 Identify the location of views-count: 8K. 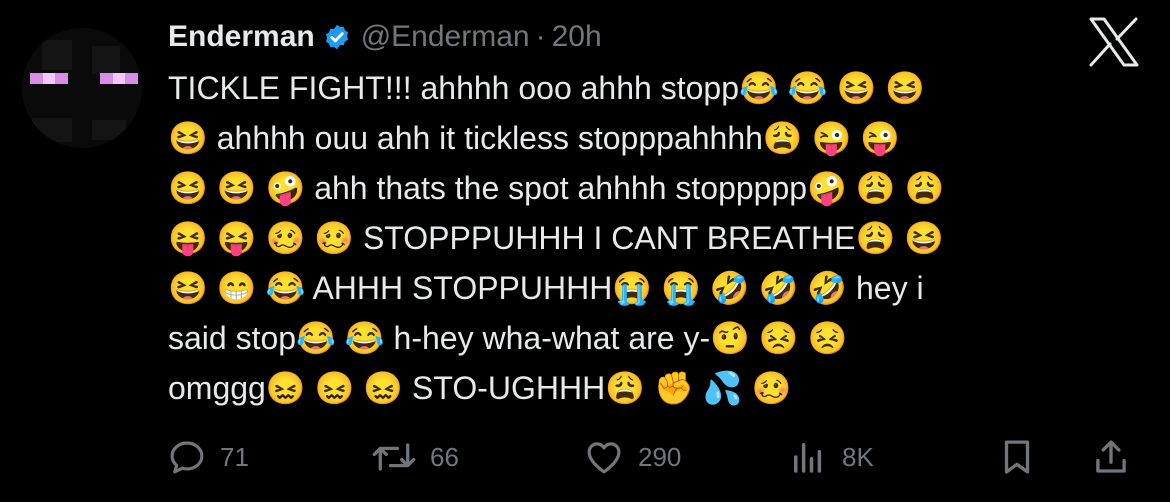
(858, 456).